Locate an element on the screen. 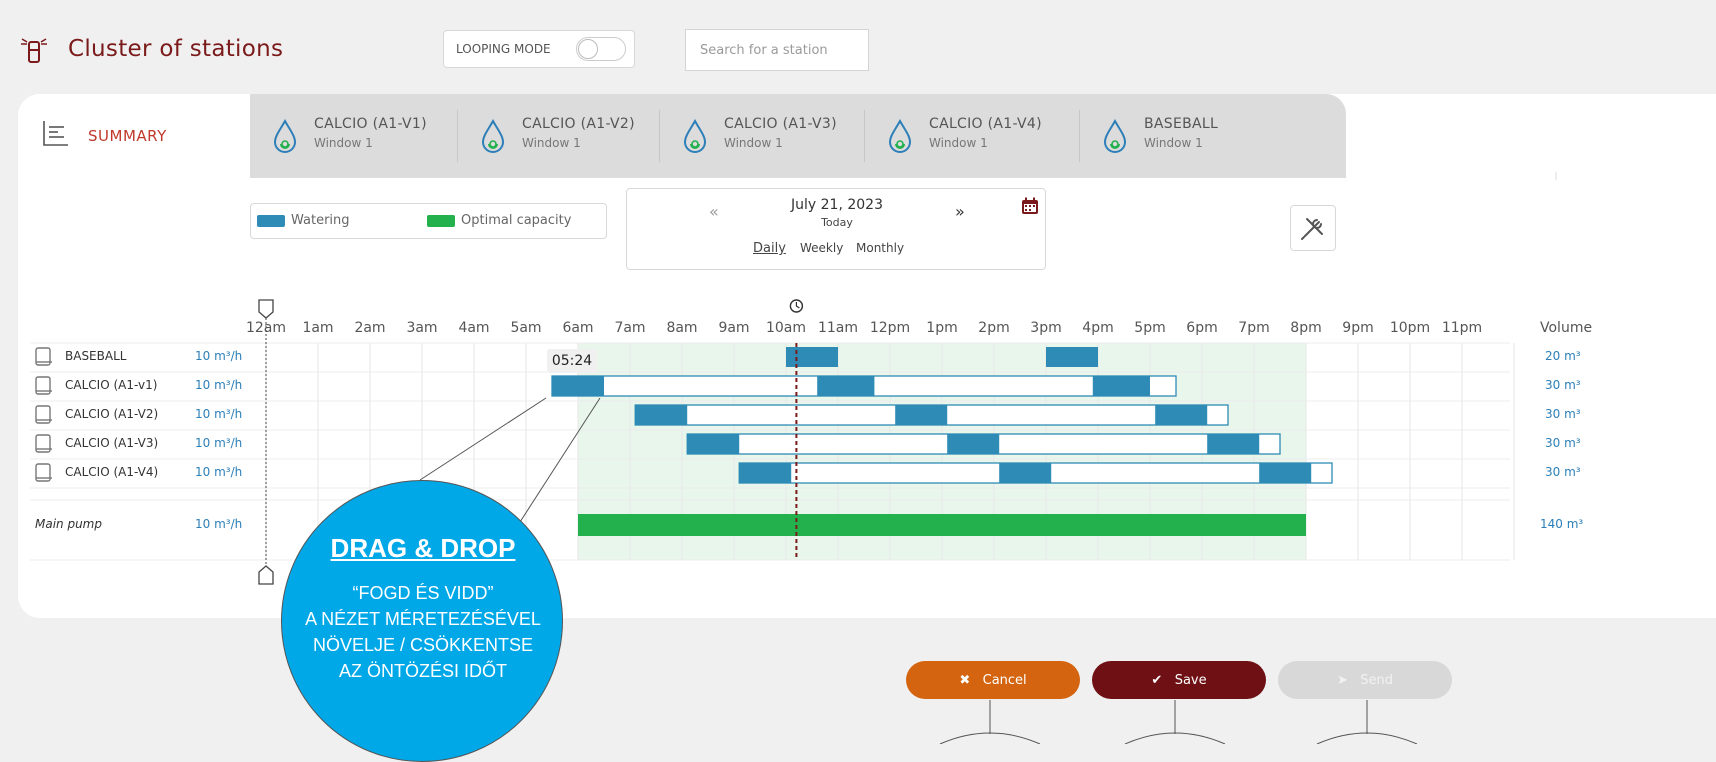  callout-title: DRAG & DROP is located at coordinates (423, 548).